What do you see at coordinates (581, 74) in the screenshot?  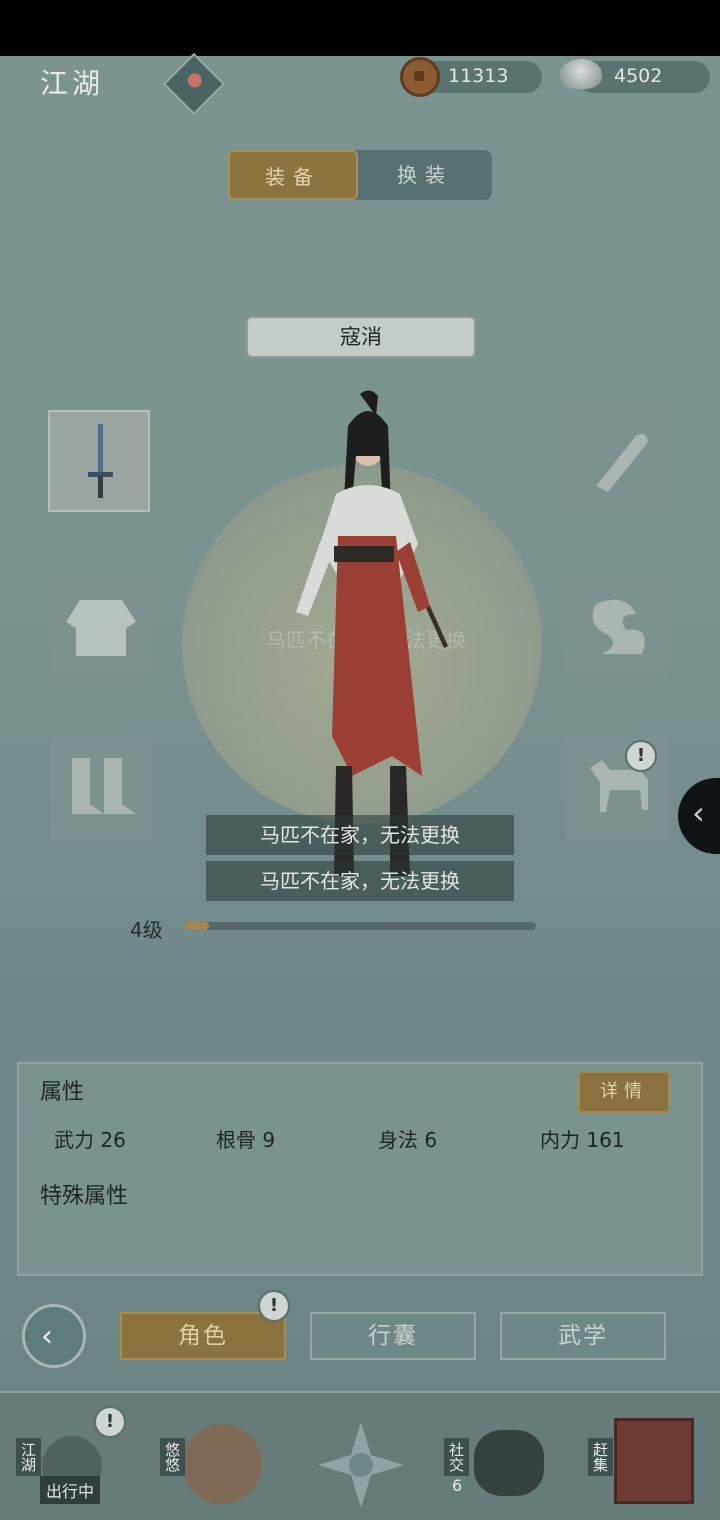 I see `silver-ingot-icon` at bounding box center [581, 74].